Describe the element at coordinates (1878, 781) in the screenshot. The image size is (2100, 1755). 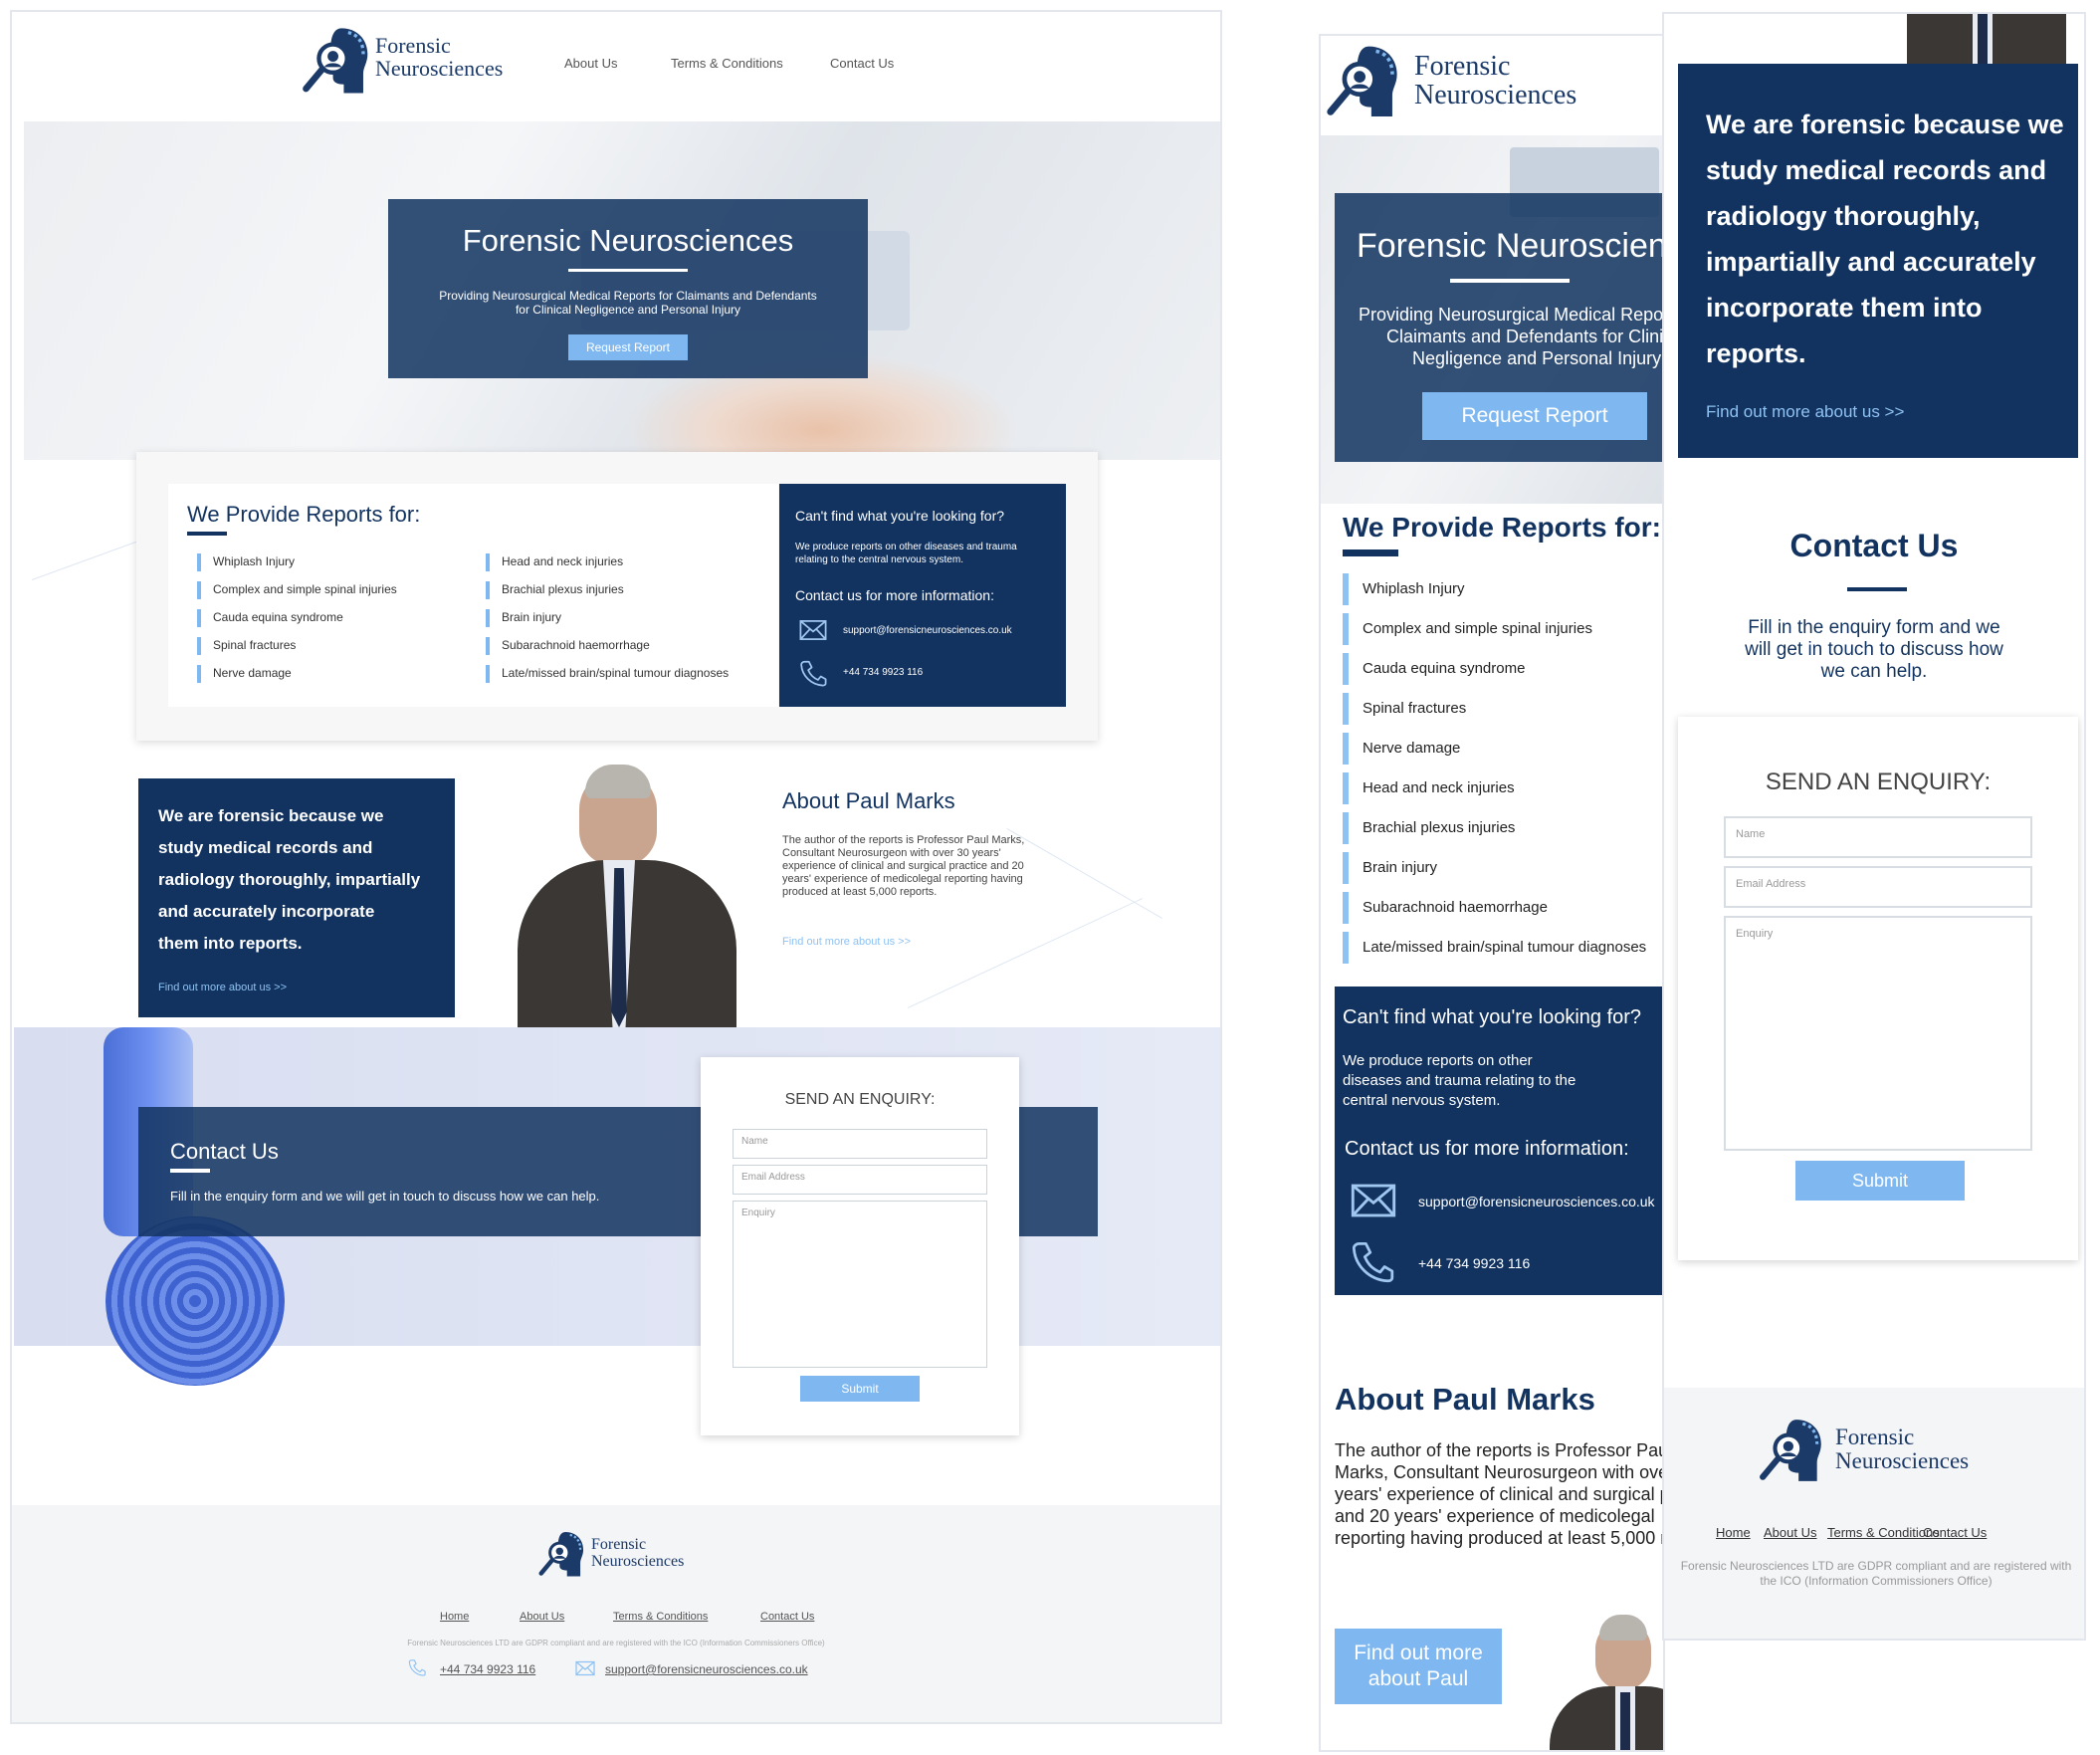
I see `m2-enquiry-heading: SEND AN ENQUIRY:` at that location.